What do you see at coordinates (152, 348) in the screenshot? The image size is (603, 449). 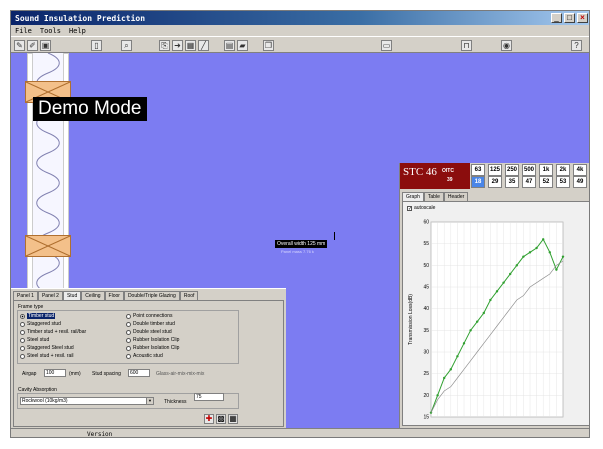 I see `option-rubber-clip-2: Rubber Isolation Clip` at bounding box center [152, 348].